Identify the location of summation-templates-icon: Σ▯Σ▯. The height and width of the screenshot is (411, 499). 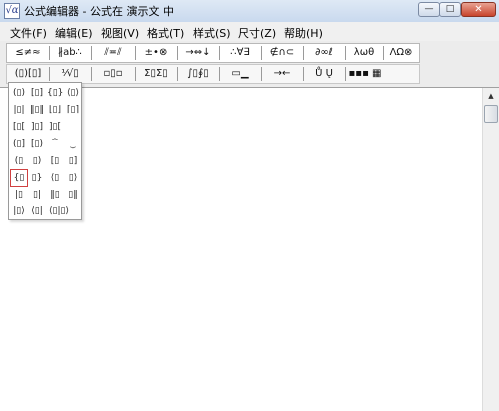
(156, 74).